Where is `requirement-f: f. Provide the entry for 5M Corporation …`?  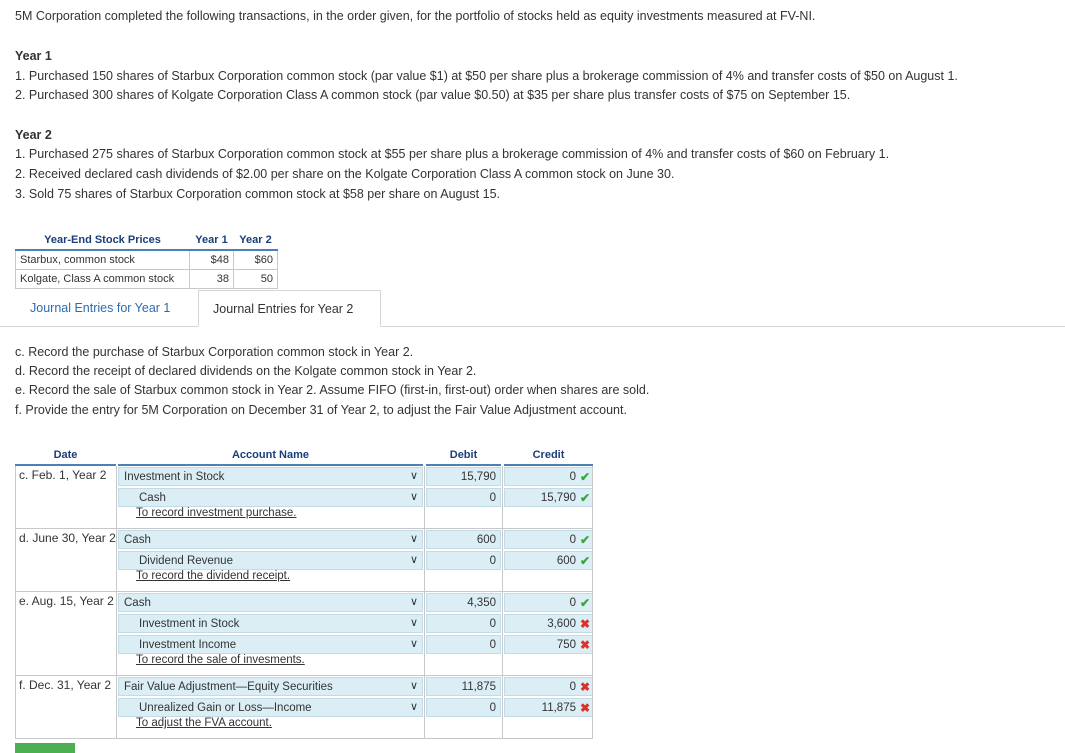
requirement-f: f. Provide the entry for 5M Corporation … is located at coordinates (321, 410).